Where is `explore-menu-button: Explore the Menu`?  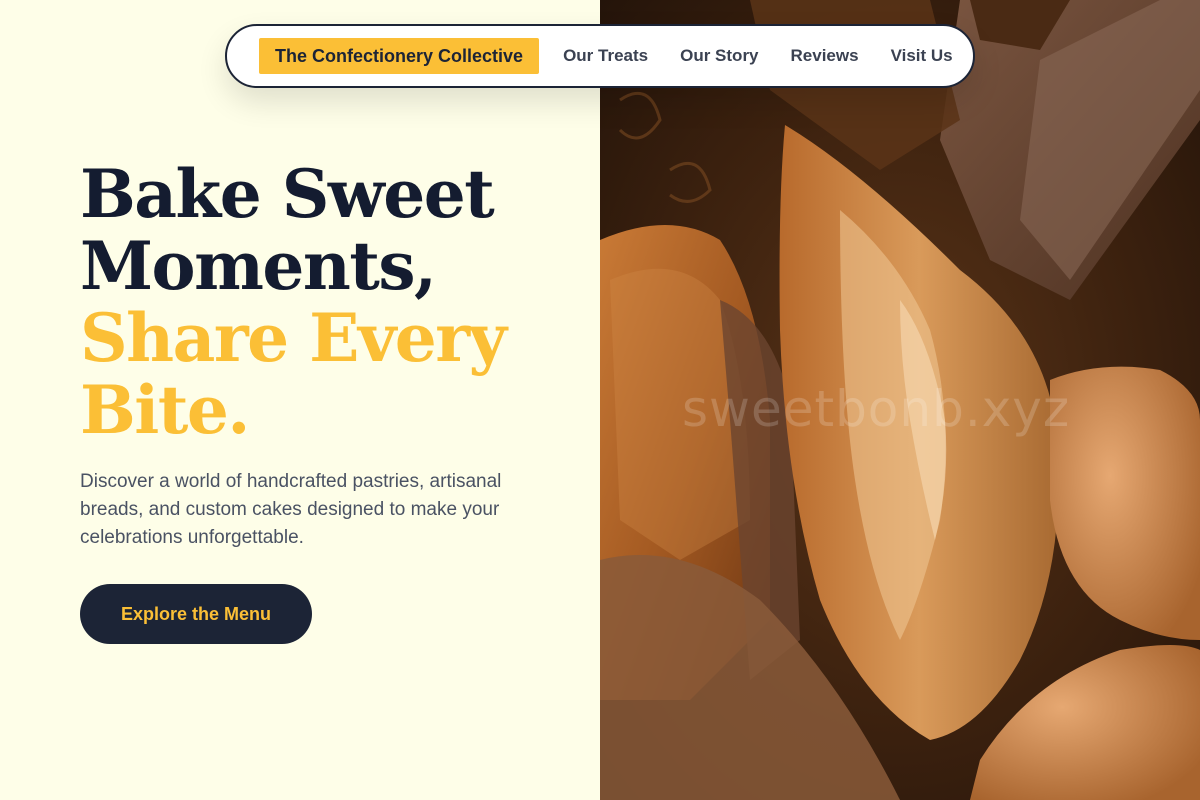 explore-menu-button: Explore the Menu is located at coordinates (196, 614).